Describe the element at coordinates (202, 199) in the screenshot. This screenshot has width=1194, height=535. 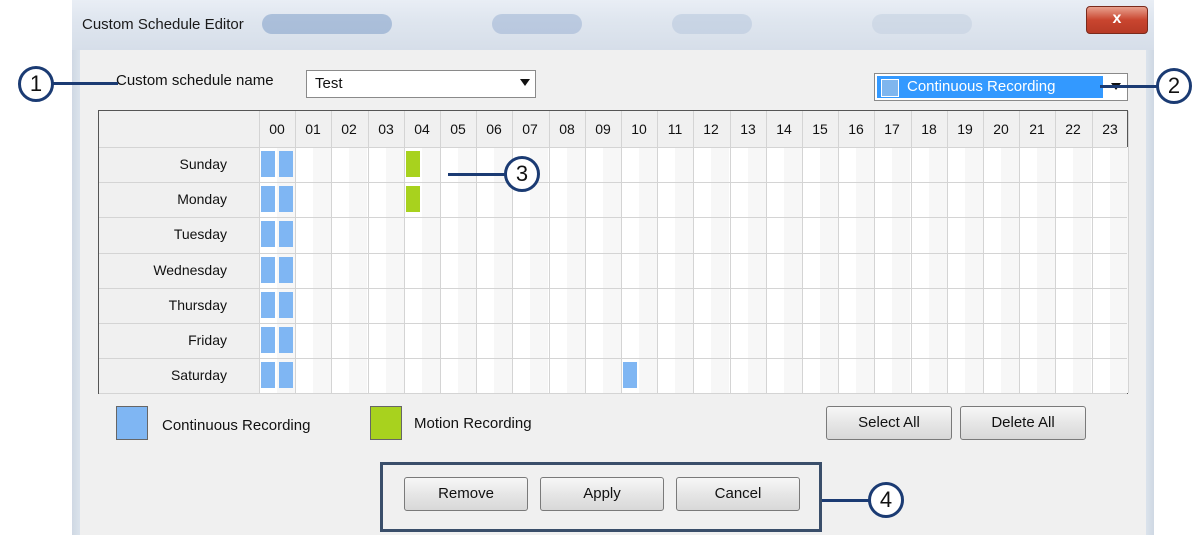
I see `day-label: Monday` at that location.